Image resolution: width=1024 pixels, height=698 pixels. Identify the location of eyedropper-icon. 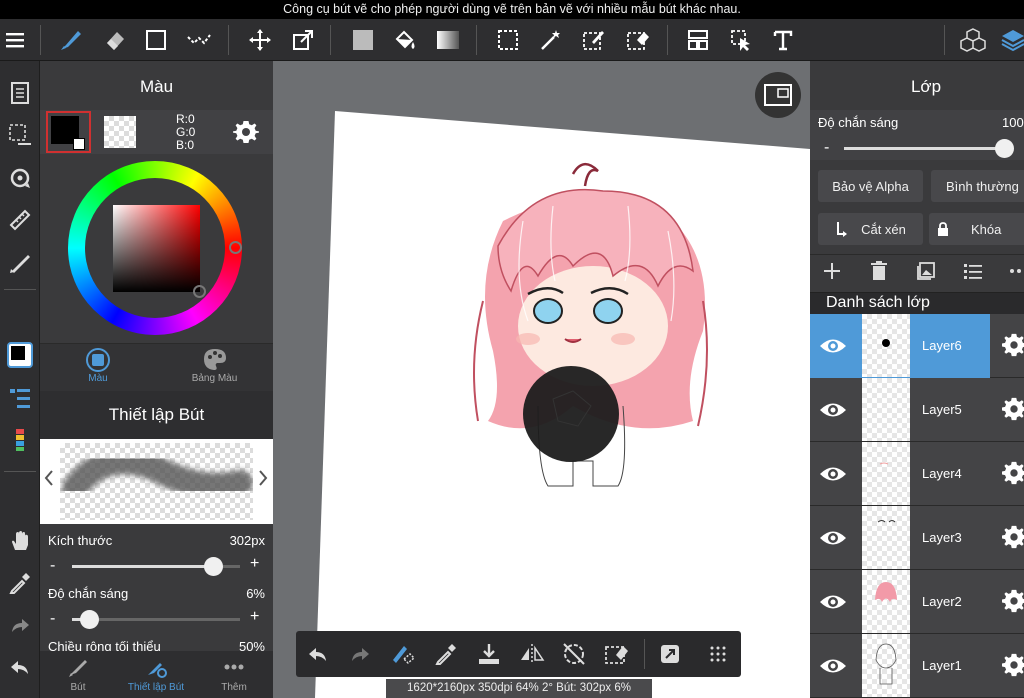
(20, 583).